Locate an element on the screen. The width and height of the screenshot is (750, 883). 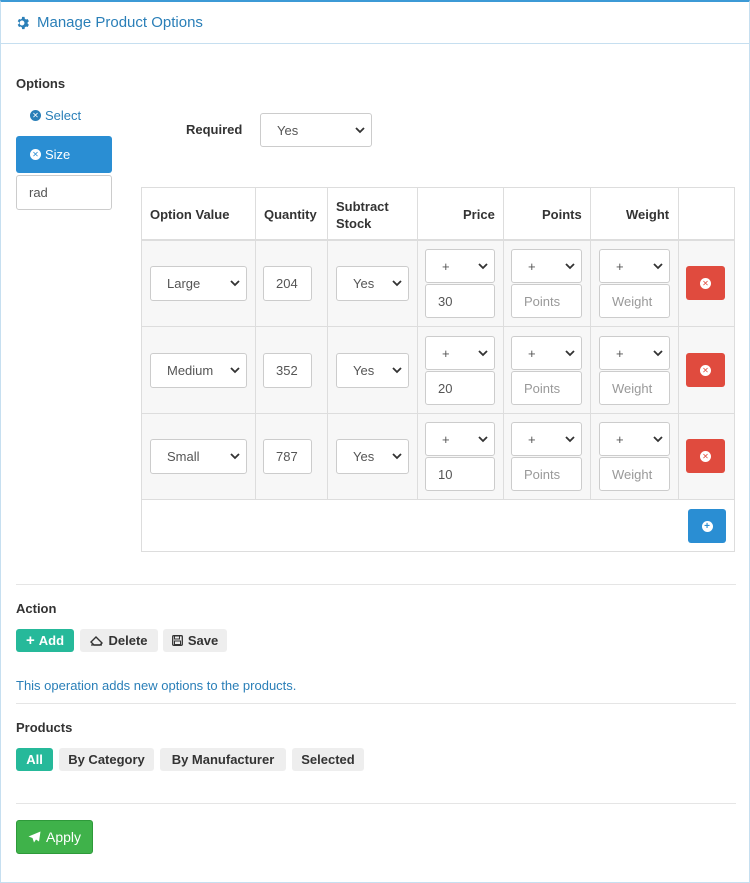
option-value-select: Large is located at coordinates (198, 283).